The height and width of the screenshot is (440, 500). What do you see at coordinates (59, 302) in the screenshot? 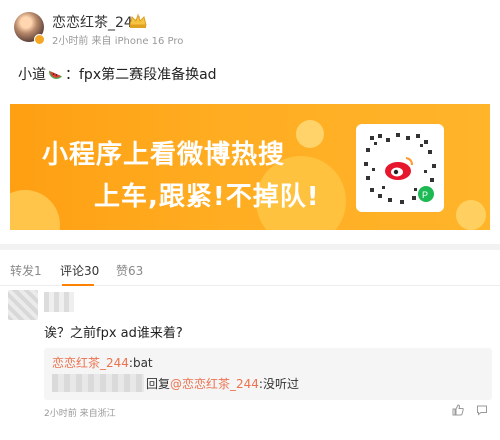
I see `commenter-name-blurred` at bounding box center [59, 302].